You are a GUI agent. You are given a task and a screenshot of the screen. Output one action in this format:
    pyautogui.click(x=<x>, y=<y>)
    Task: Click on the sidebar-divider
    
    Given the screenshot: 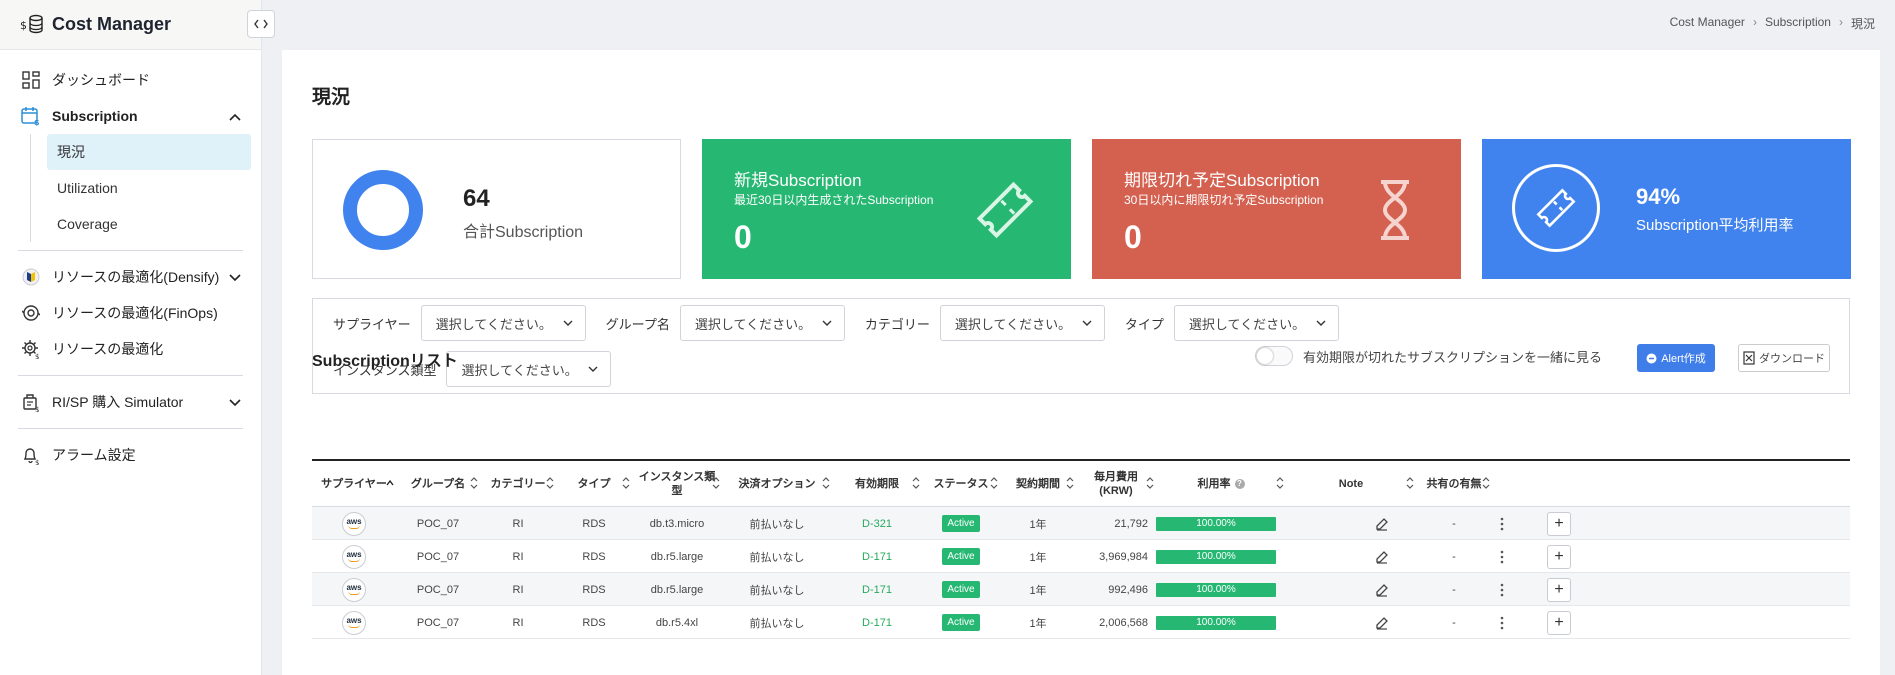 What is the action you would take?
    pyautogui.click(x=130, y=250)
    